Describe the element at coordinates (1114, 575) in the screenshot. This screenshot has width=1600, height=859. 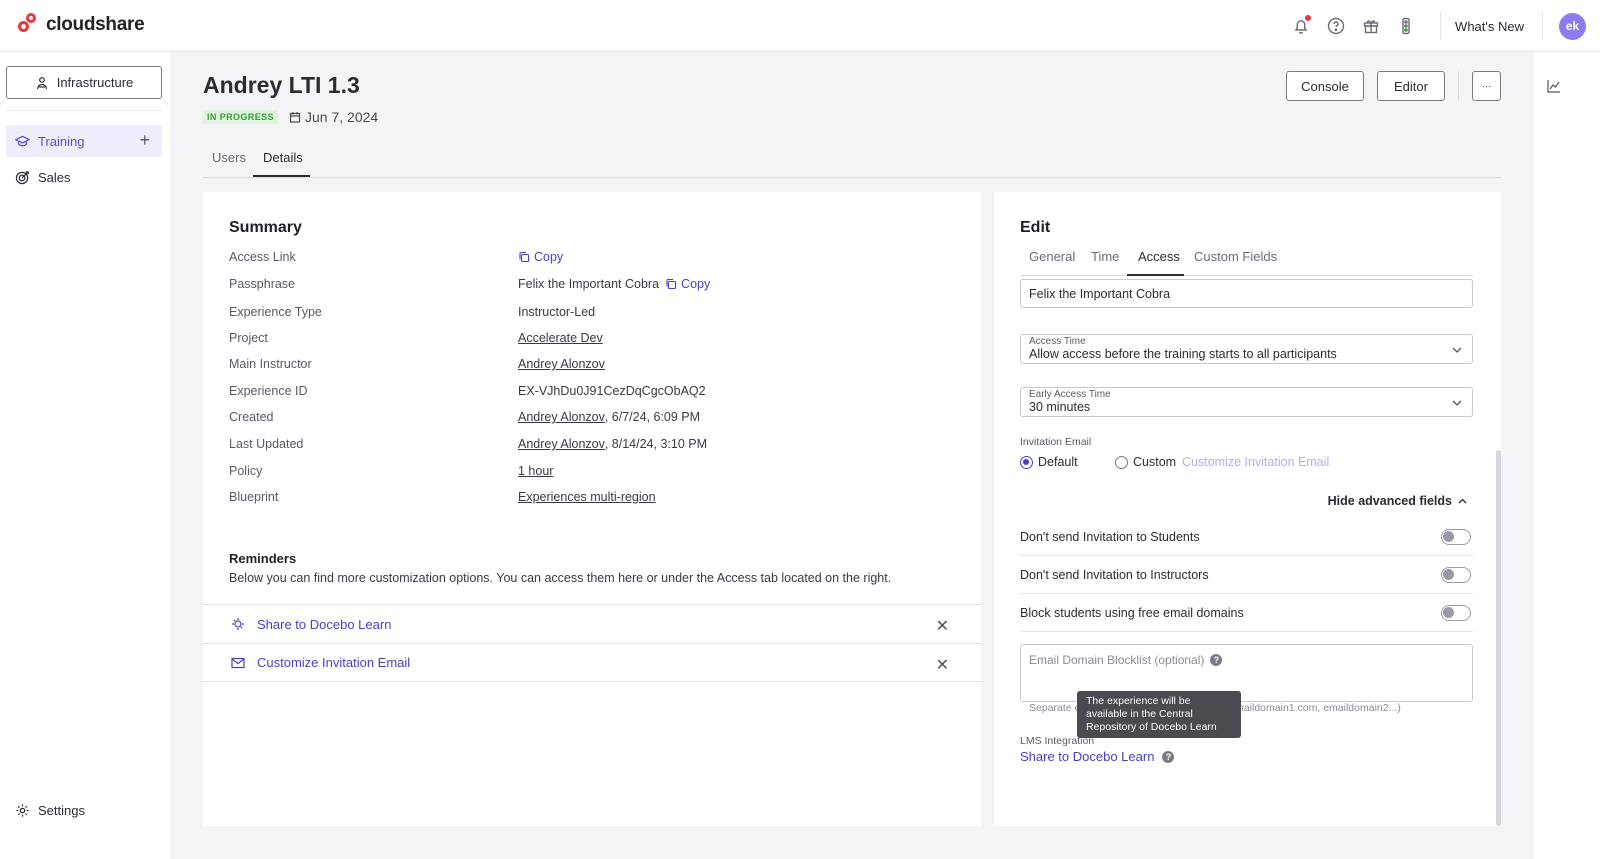
I see `switch-label: Don't send Invitation to Instructors` at that location.